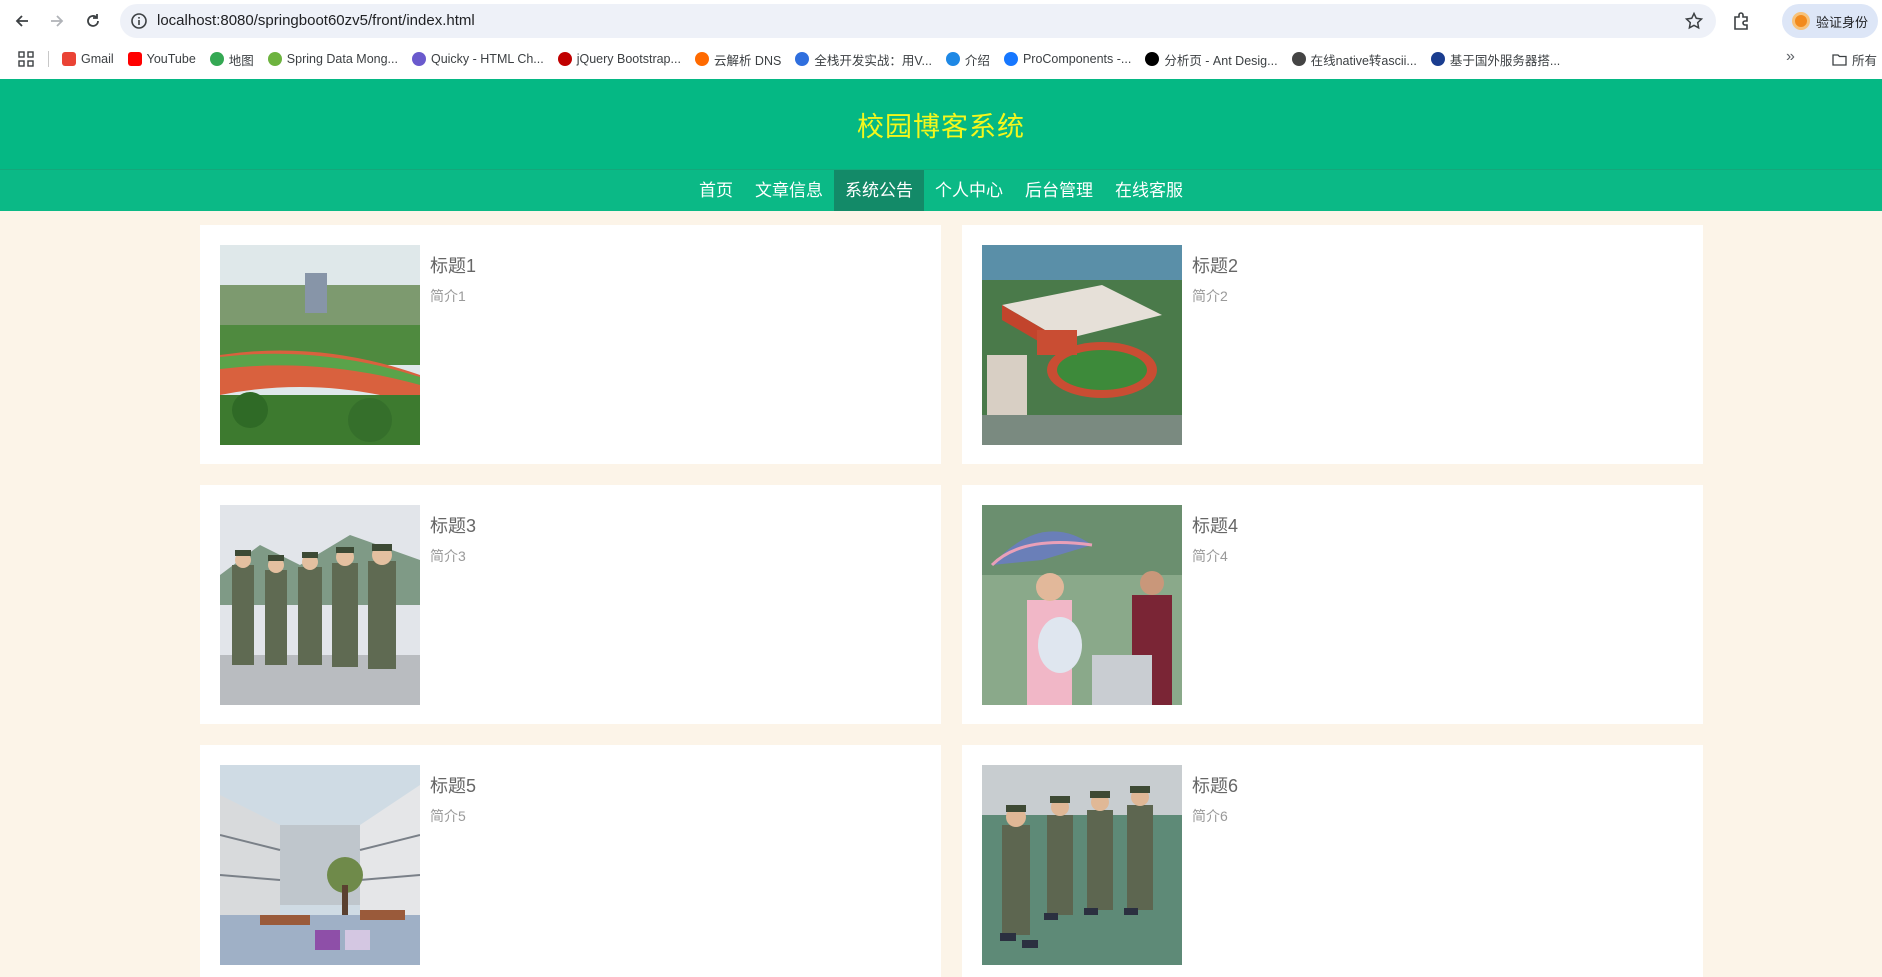  I want to click on notice-title: 标题3, so click(453, 525).